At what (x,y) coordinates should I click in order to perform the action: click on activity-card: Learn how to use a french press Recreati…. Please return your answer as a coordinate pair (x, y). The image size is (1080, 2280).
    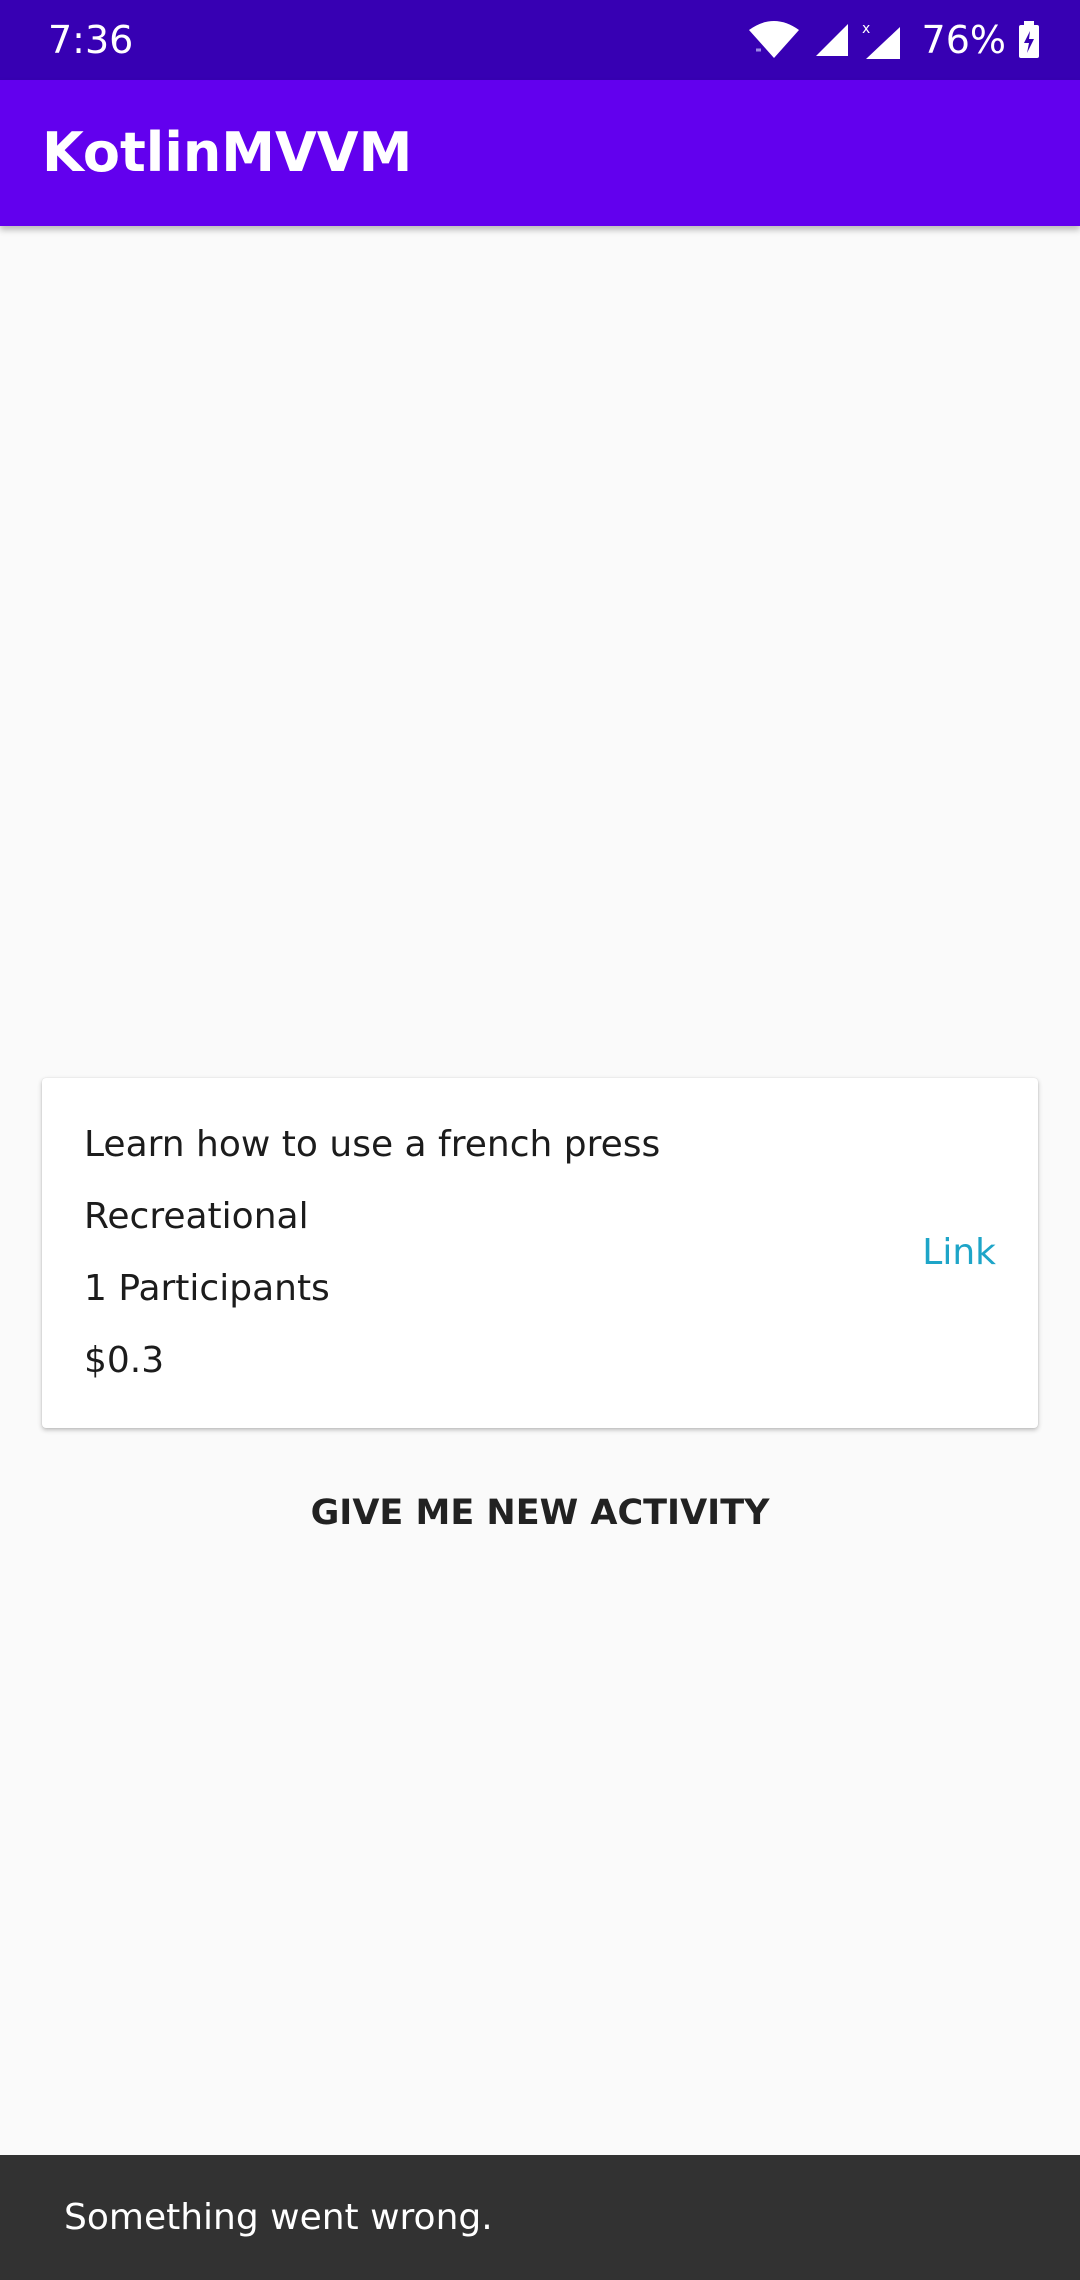
    Looking at the image, I should click on (540, 1253).